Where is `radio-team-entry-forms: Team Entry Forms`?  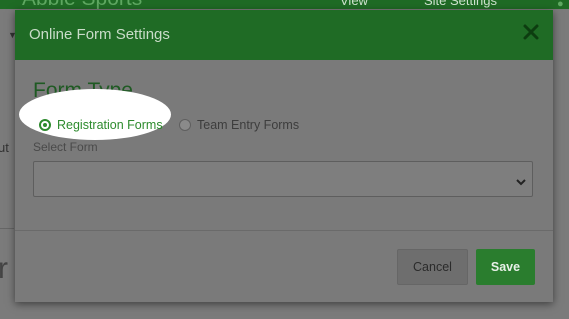 radio-team-entry-forms: Team Entry Forms is located at coordinates (239, 125).